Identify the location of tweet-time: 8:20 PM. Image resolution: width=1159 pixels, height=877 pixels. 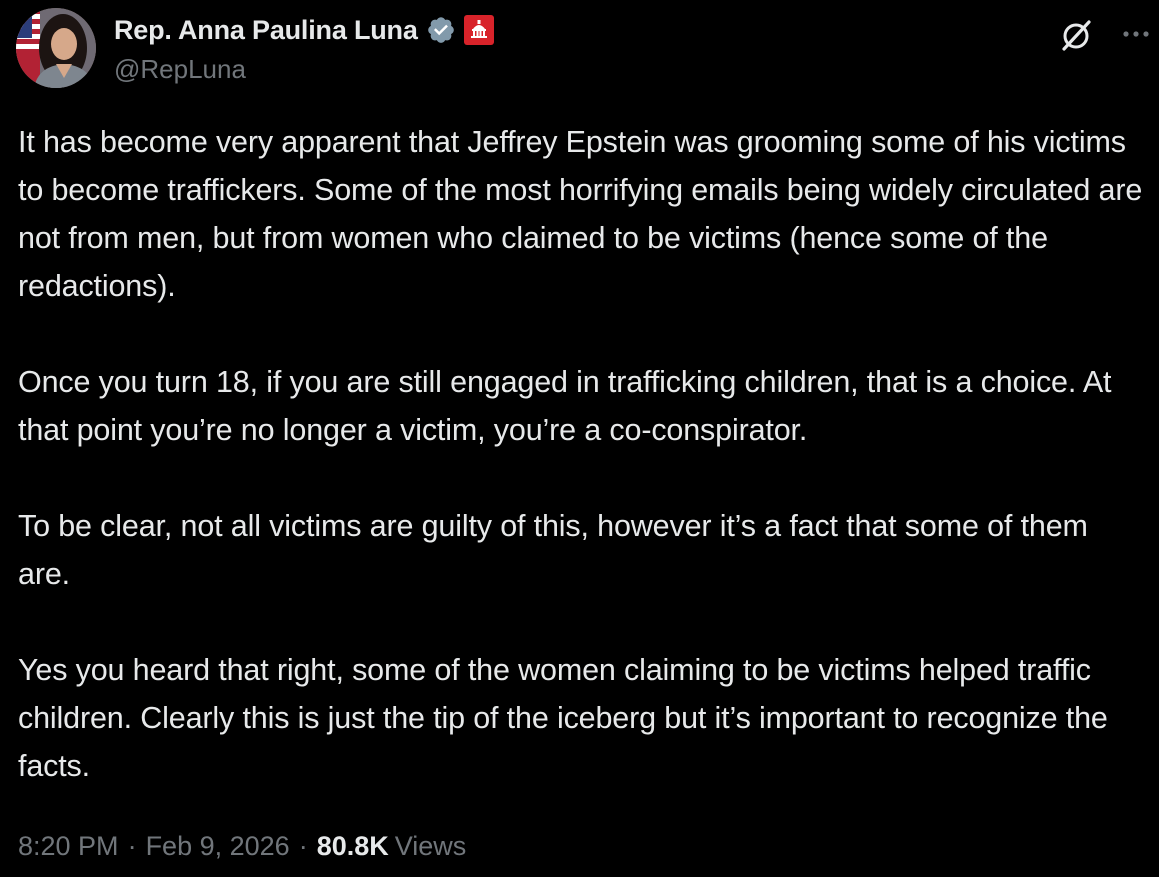
(68, 846).